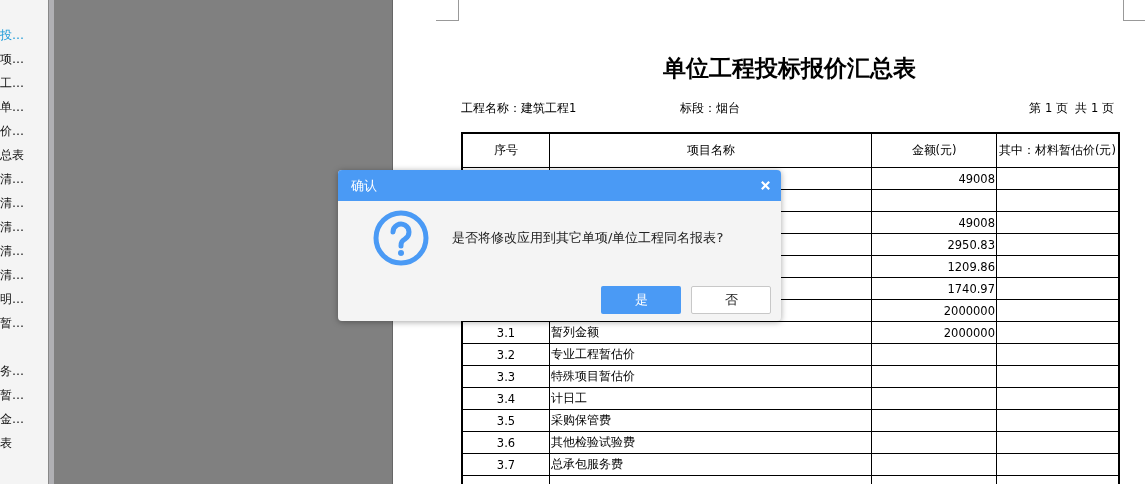 The image size is (1145, 484). I want to click on table-cell: 3.2, so click(506, 354).